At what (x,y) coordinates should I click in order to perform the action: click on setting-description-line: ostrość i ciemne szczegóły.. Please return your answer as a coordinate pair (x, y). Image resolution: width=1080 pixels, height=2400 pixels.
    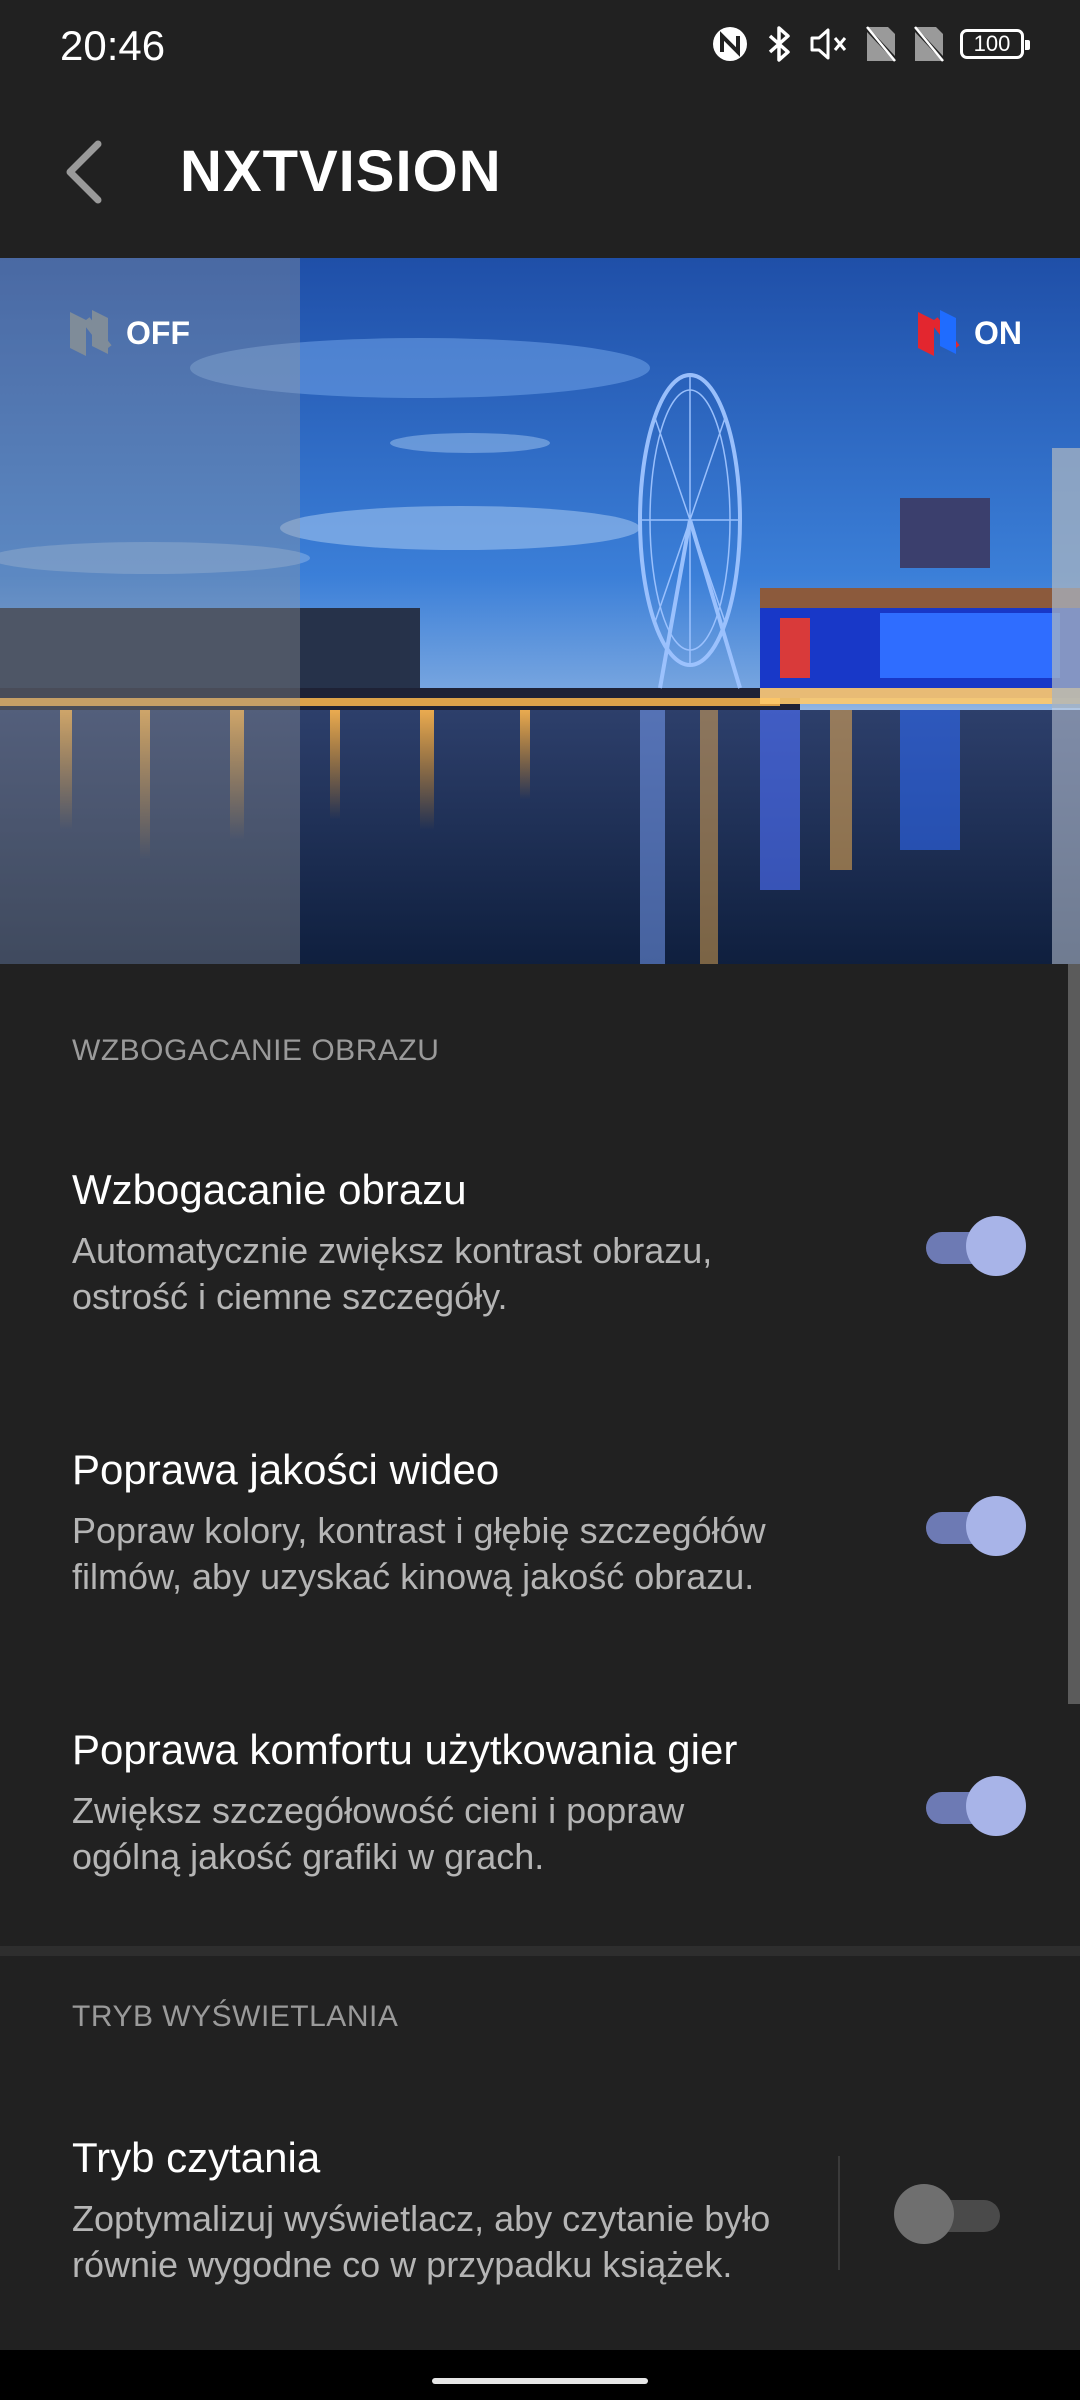
    Looking at the image, I should click on (290, 1296).